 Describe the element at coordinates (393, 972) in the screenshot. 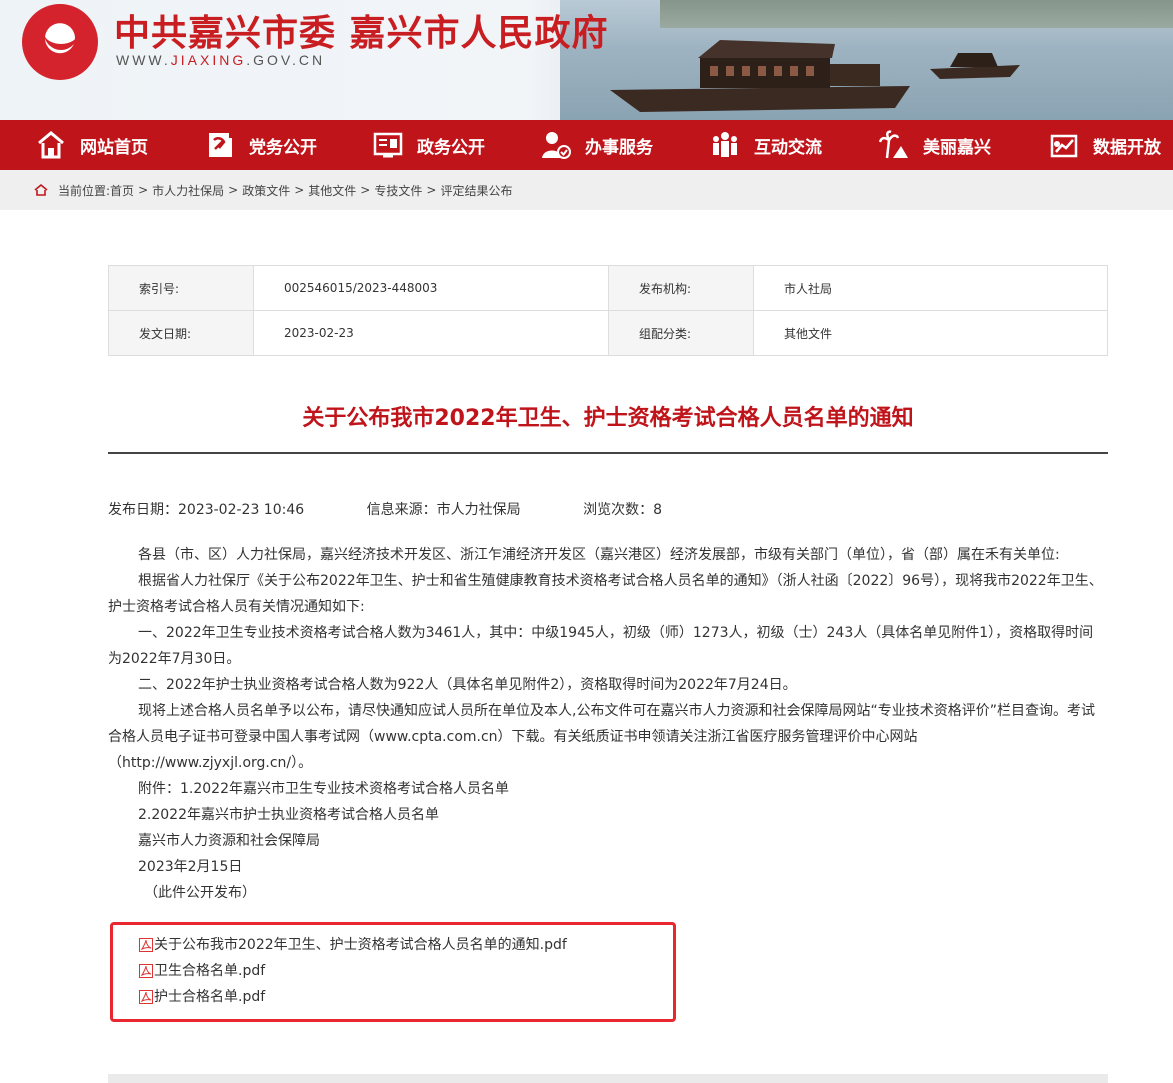

I see `annotation-highlight-box` at that location.